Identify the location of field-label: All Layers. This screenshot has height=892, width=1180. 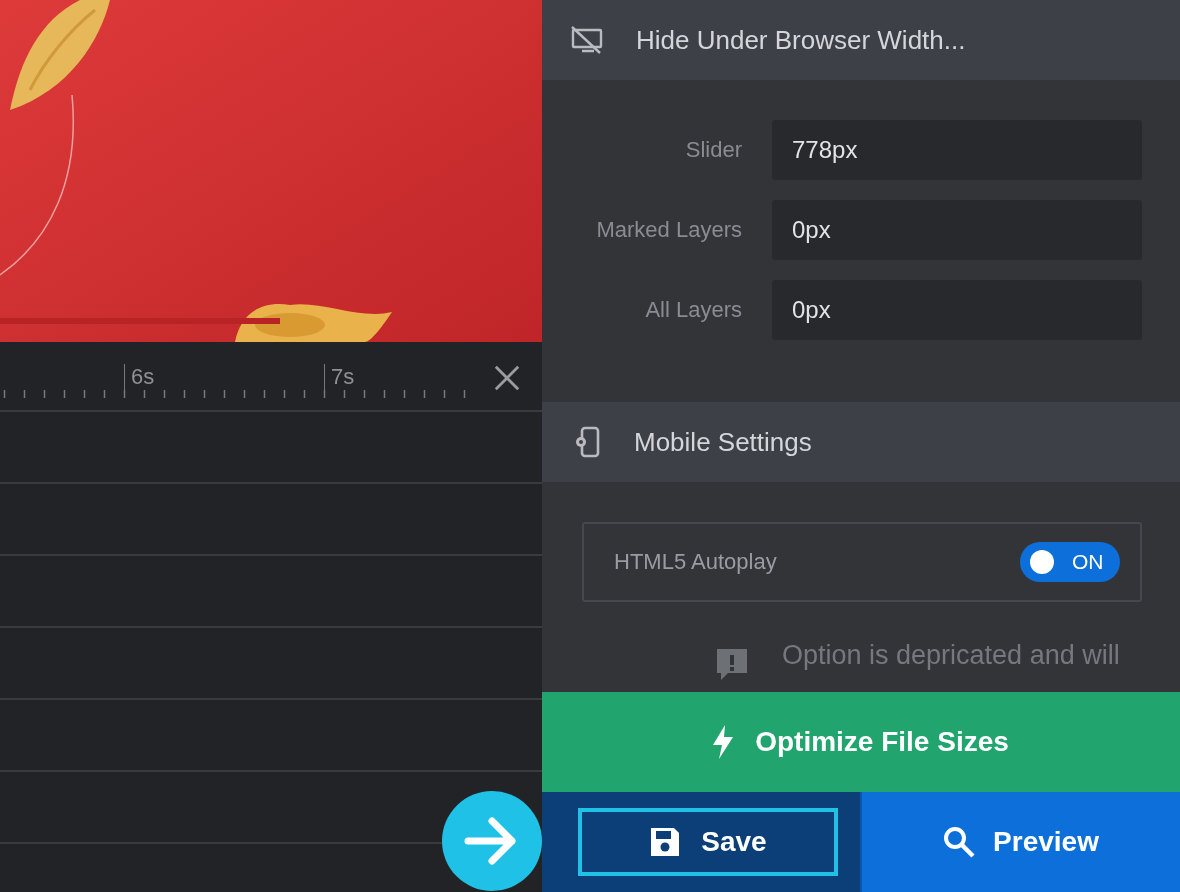
(693, 310).